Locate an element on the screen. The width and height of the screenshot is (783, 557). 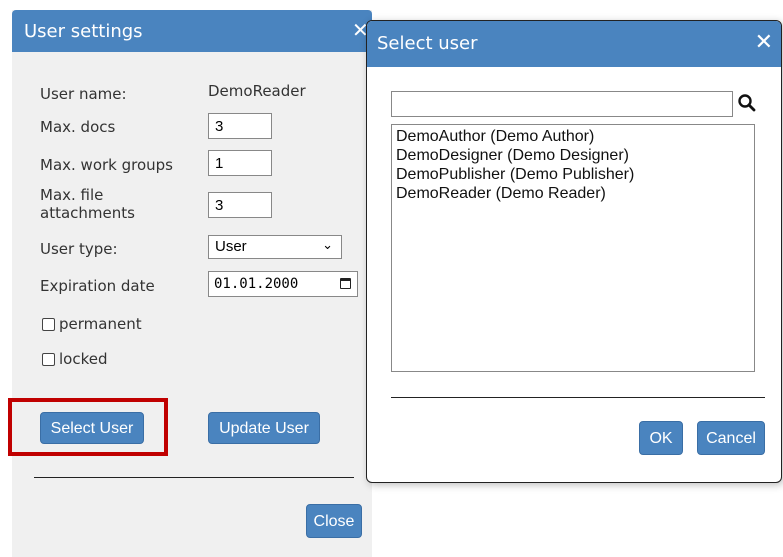
user-type-select: User ⌄ is located at coordinates (275, 247).